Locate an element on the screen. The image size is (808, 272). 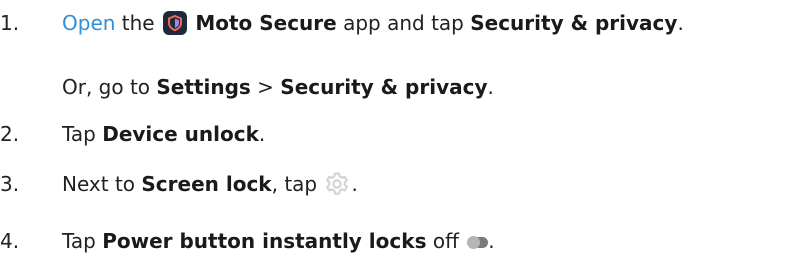
step-text: Tap Device unlock. is located at coordinates (163, 134).